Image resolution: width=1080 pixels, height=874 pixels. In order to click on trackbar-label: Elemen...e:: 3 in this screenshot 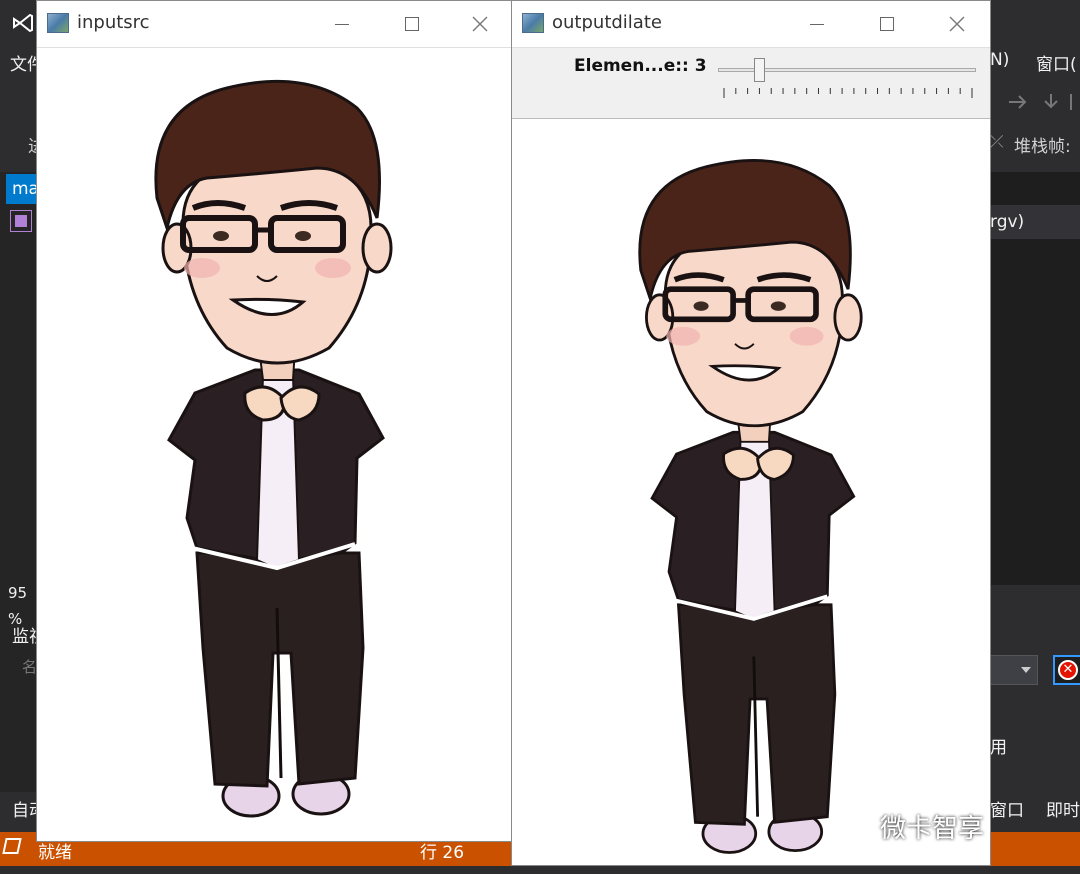, I will do `click(640, 66)`.